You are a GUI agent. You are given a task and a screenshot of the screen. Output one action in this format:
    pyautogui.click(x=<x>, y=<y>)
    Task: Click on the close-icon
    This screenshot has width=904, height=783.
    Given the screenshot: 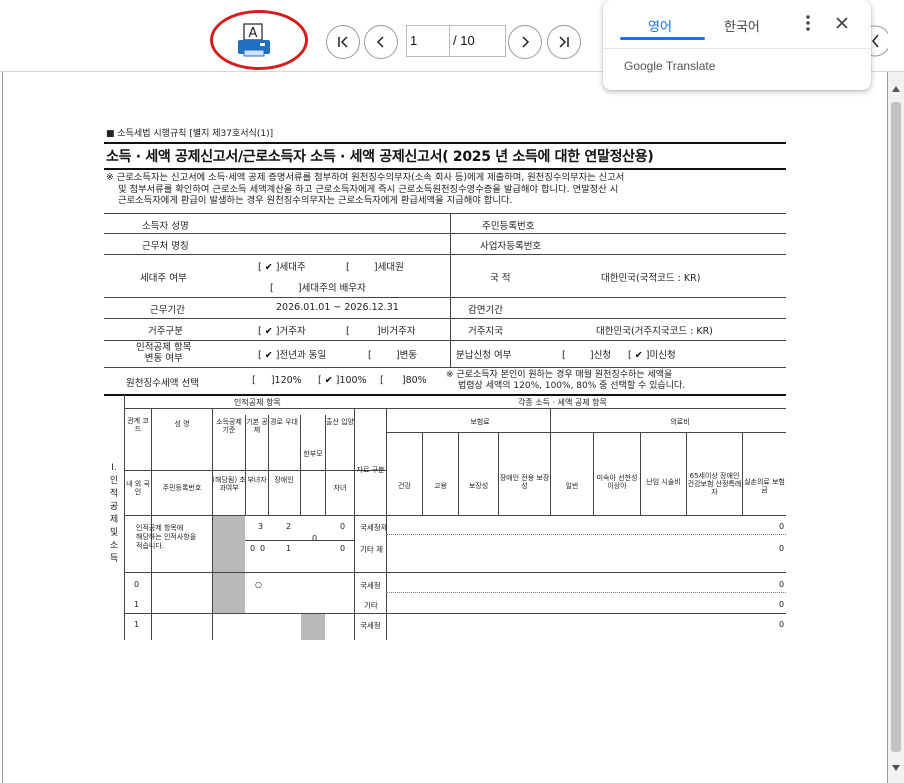 What is the action you would take?
    pyautogui.click(x=842, y=23)
    